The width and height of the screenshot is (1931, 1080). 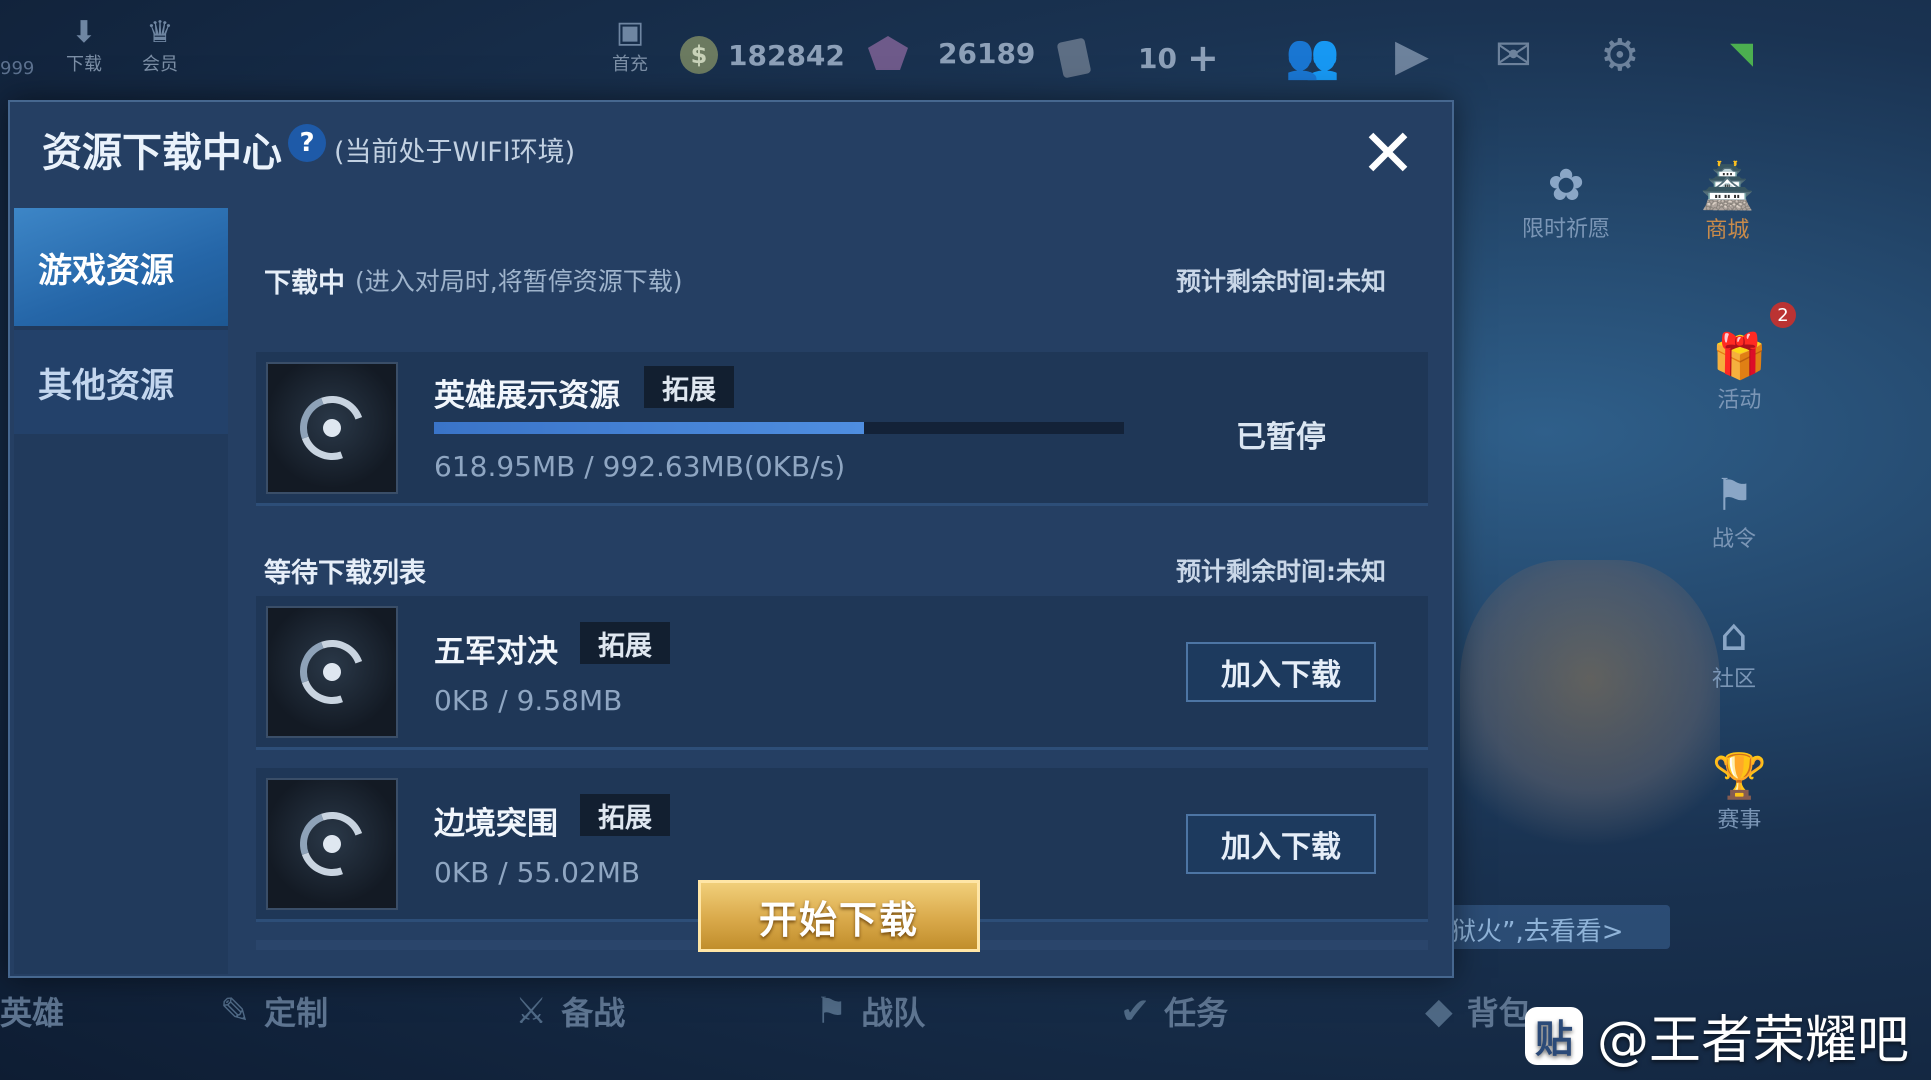 I want to click on community-label: 社区, so click(x=1734, y=679).